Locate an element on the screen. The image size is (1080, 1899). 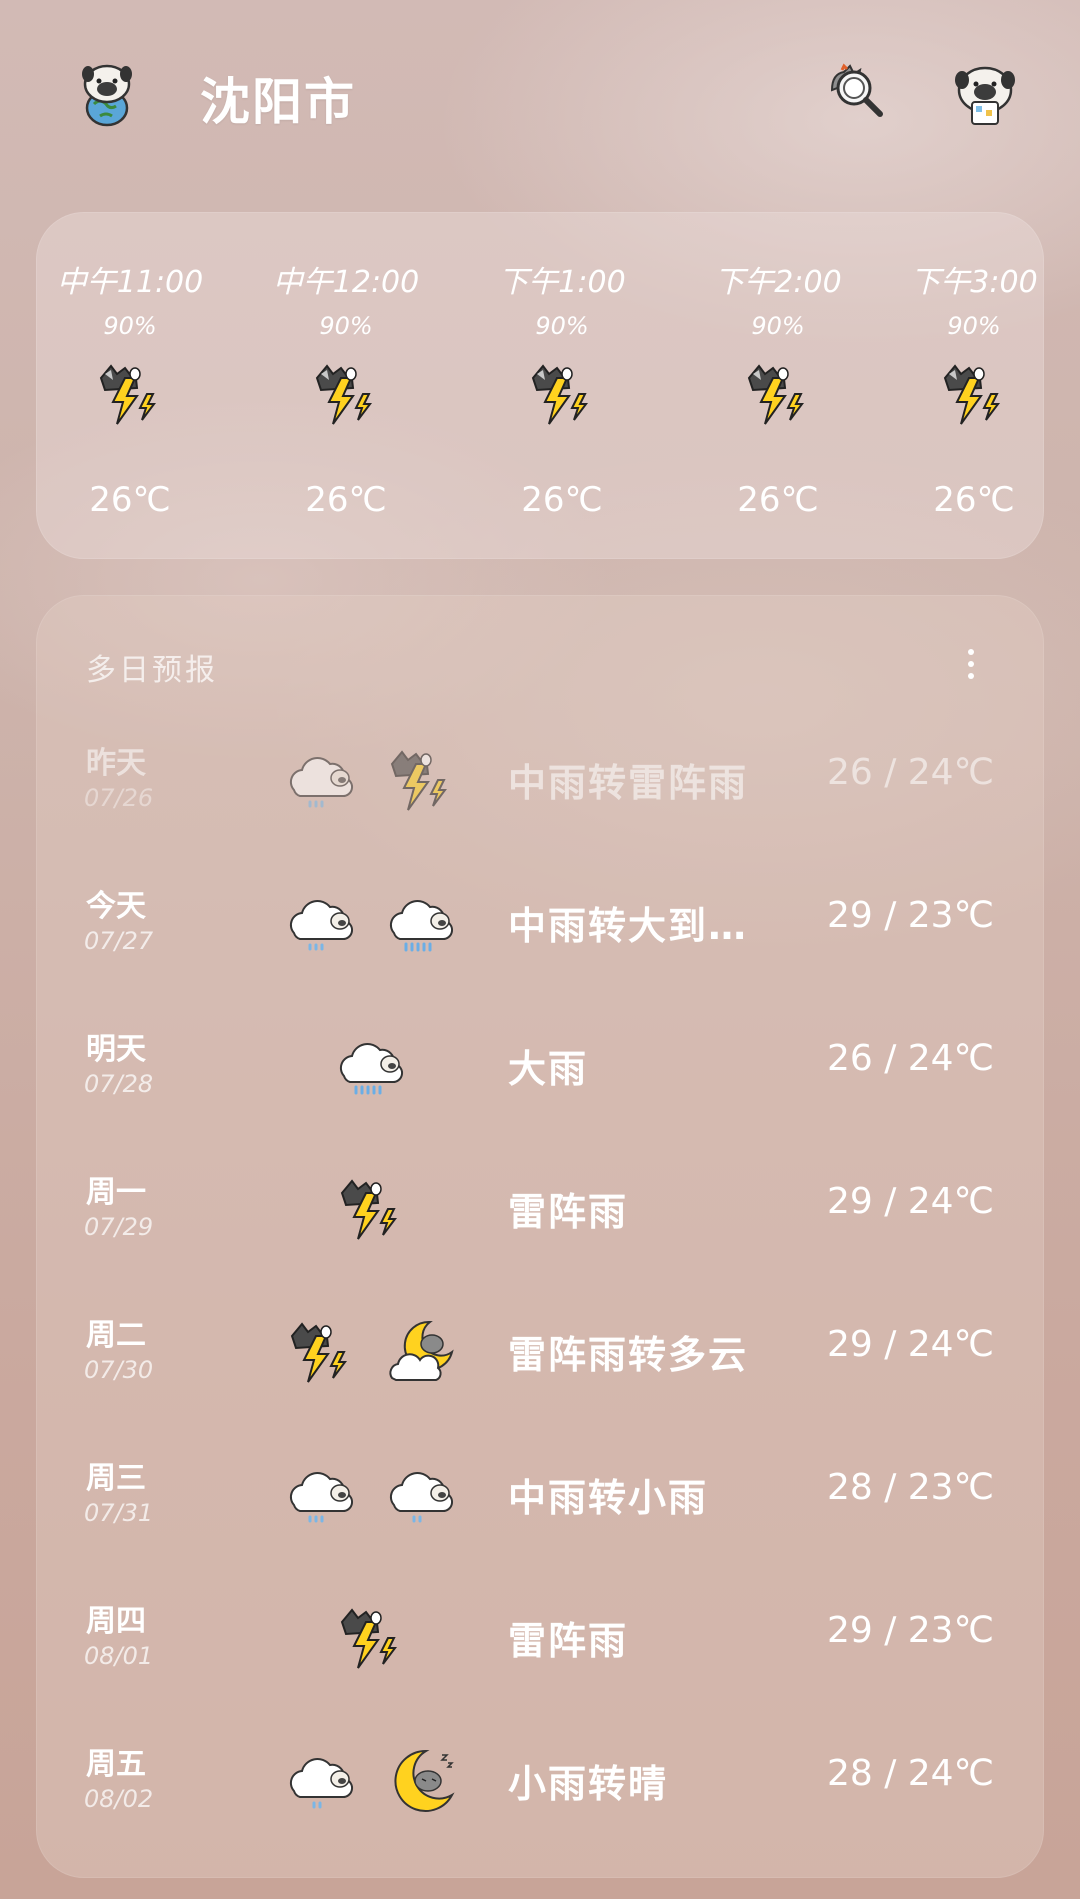
day-description: 雷阵雨转多云 is located at coordinates (628, 1355).